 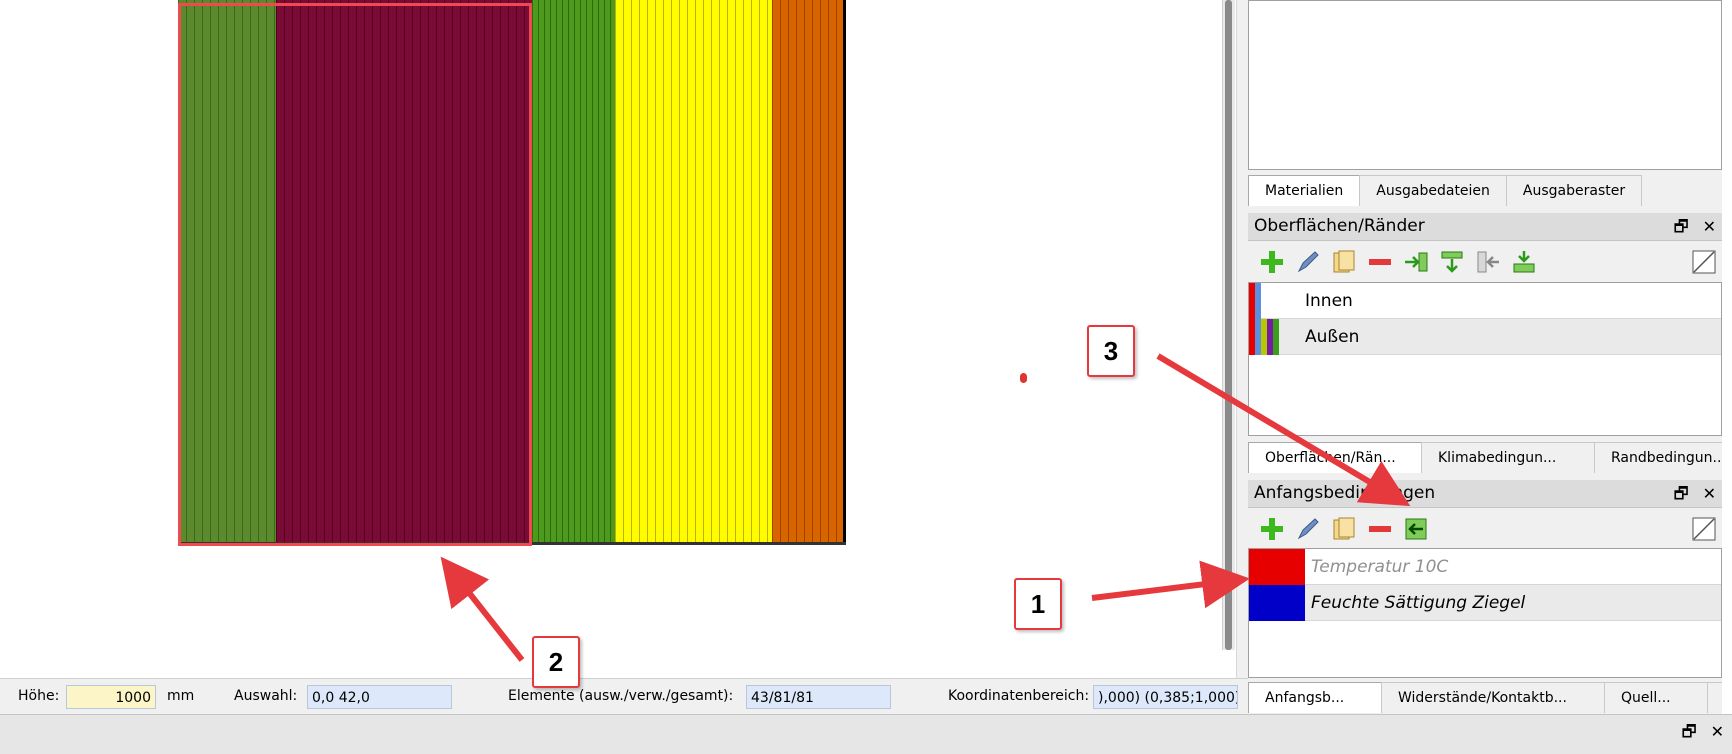 I want to click on list-item: Temperatur 10C, so click(x=1485, y=566).